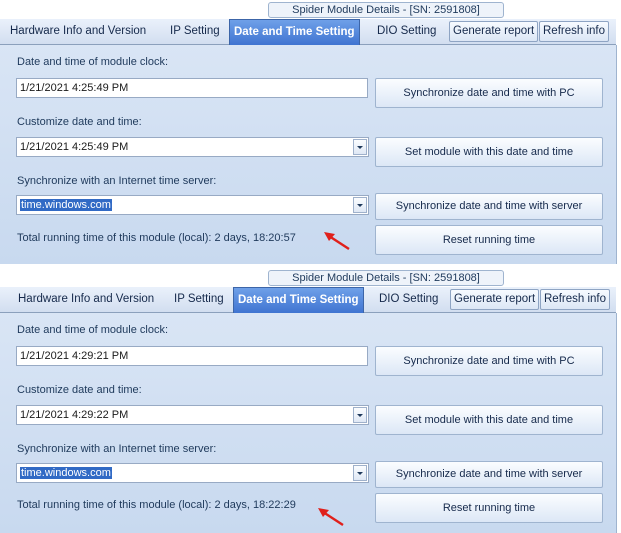 Image resolution: width=621 pixels, height=533 pixels. Describe the element at coordinates (192, 147) in the screenshot. I see `custom-datetime-picker: 1/21/2021 4:25:49 PM` at that location.